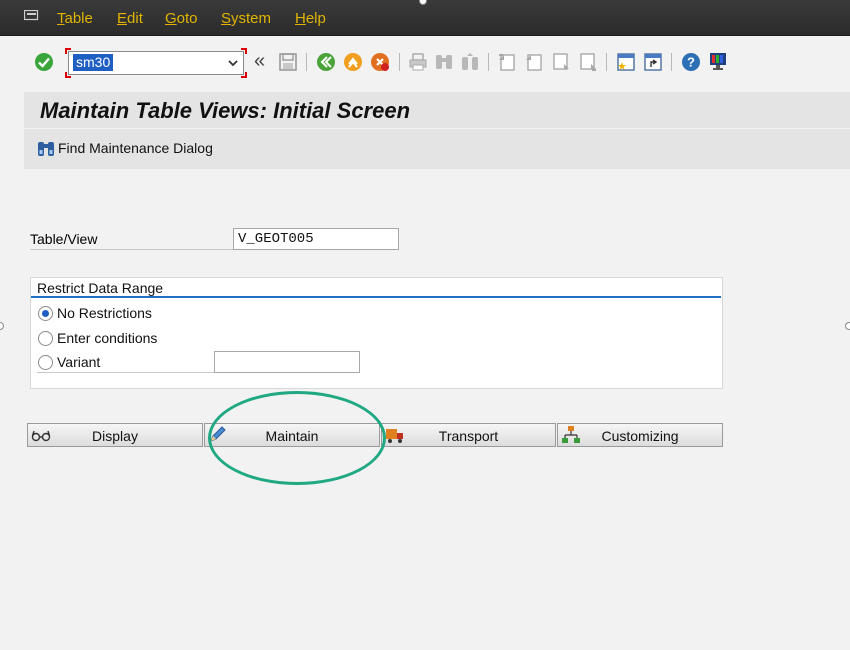 The image size is (850, 650). What do you see at coordinates (534, 62) in the screenshot?
I see `previous-page-icon` at bounding box center [534, 62].